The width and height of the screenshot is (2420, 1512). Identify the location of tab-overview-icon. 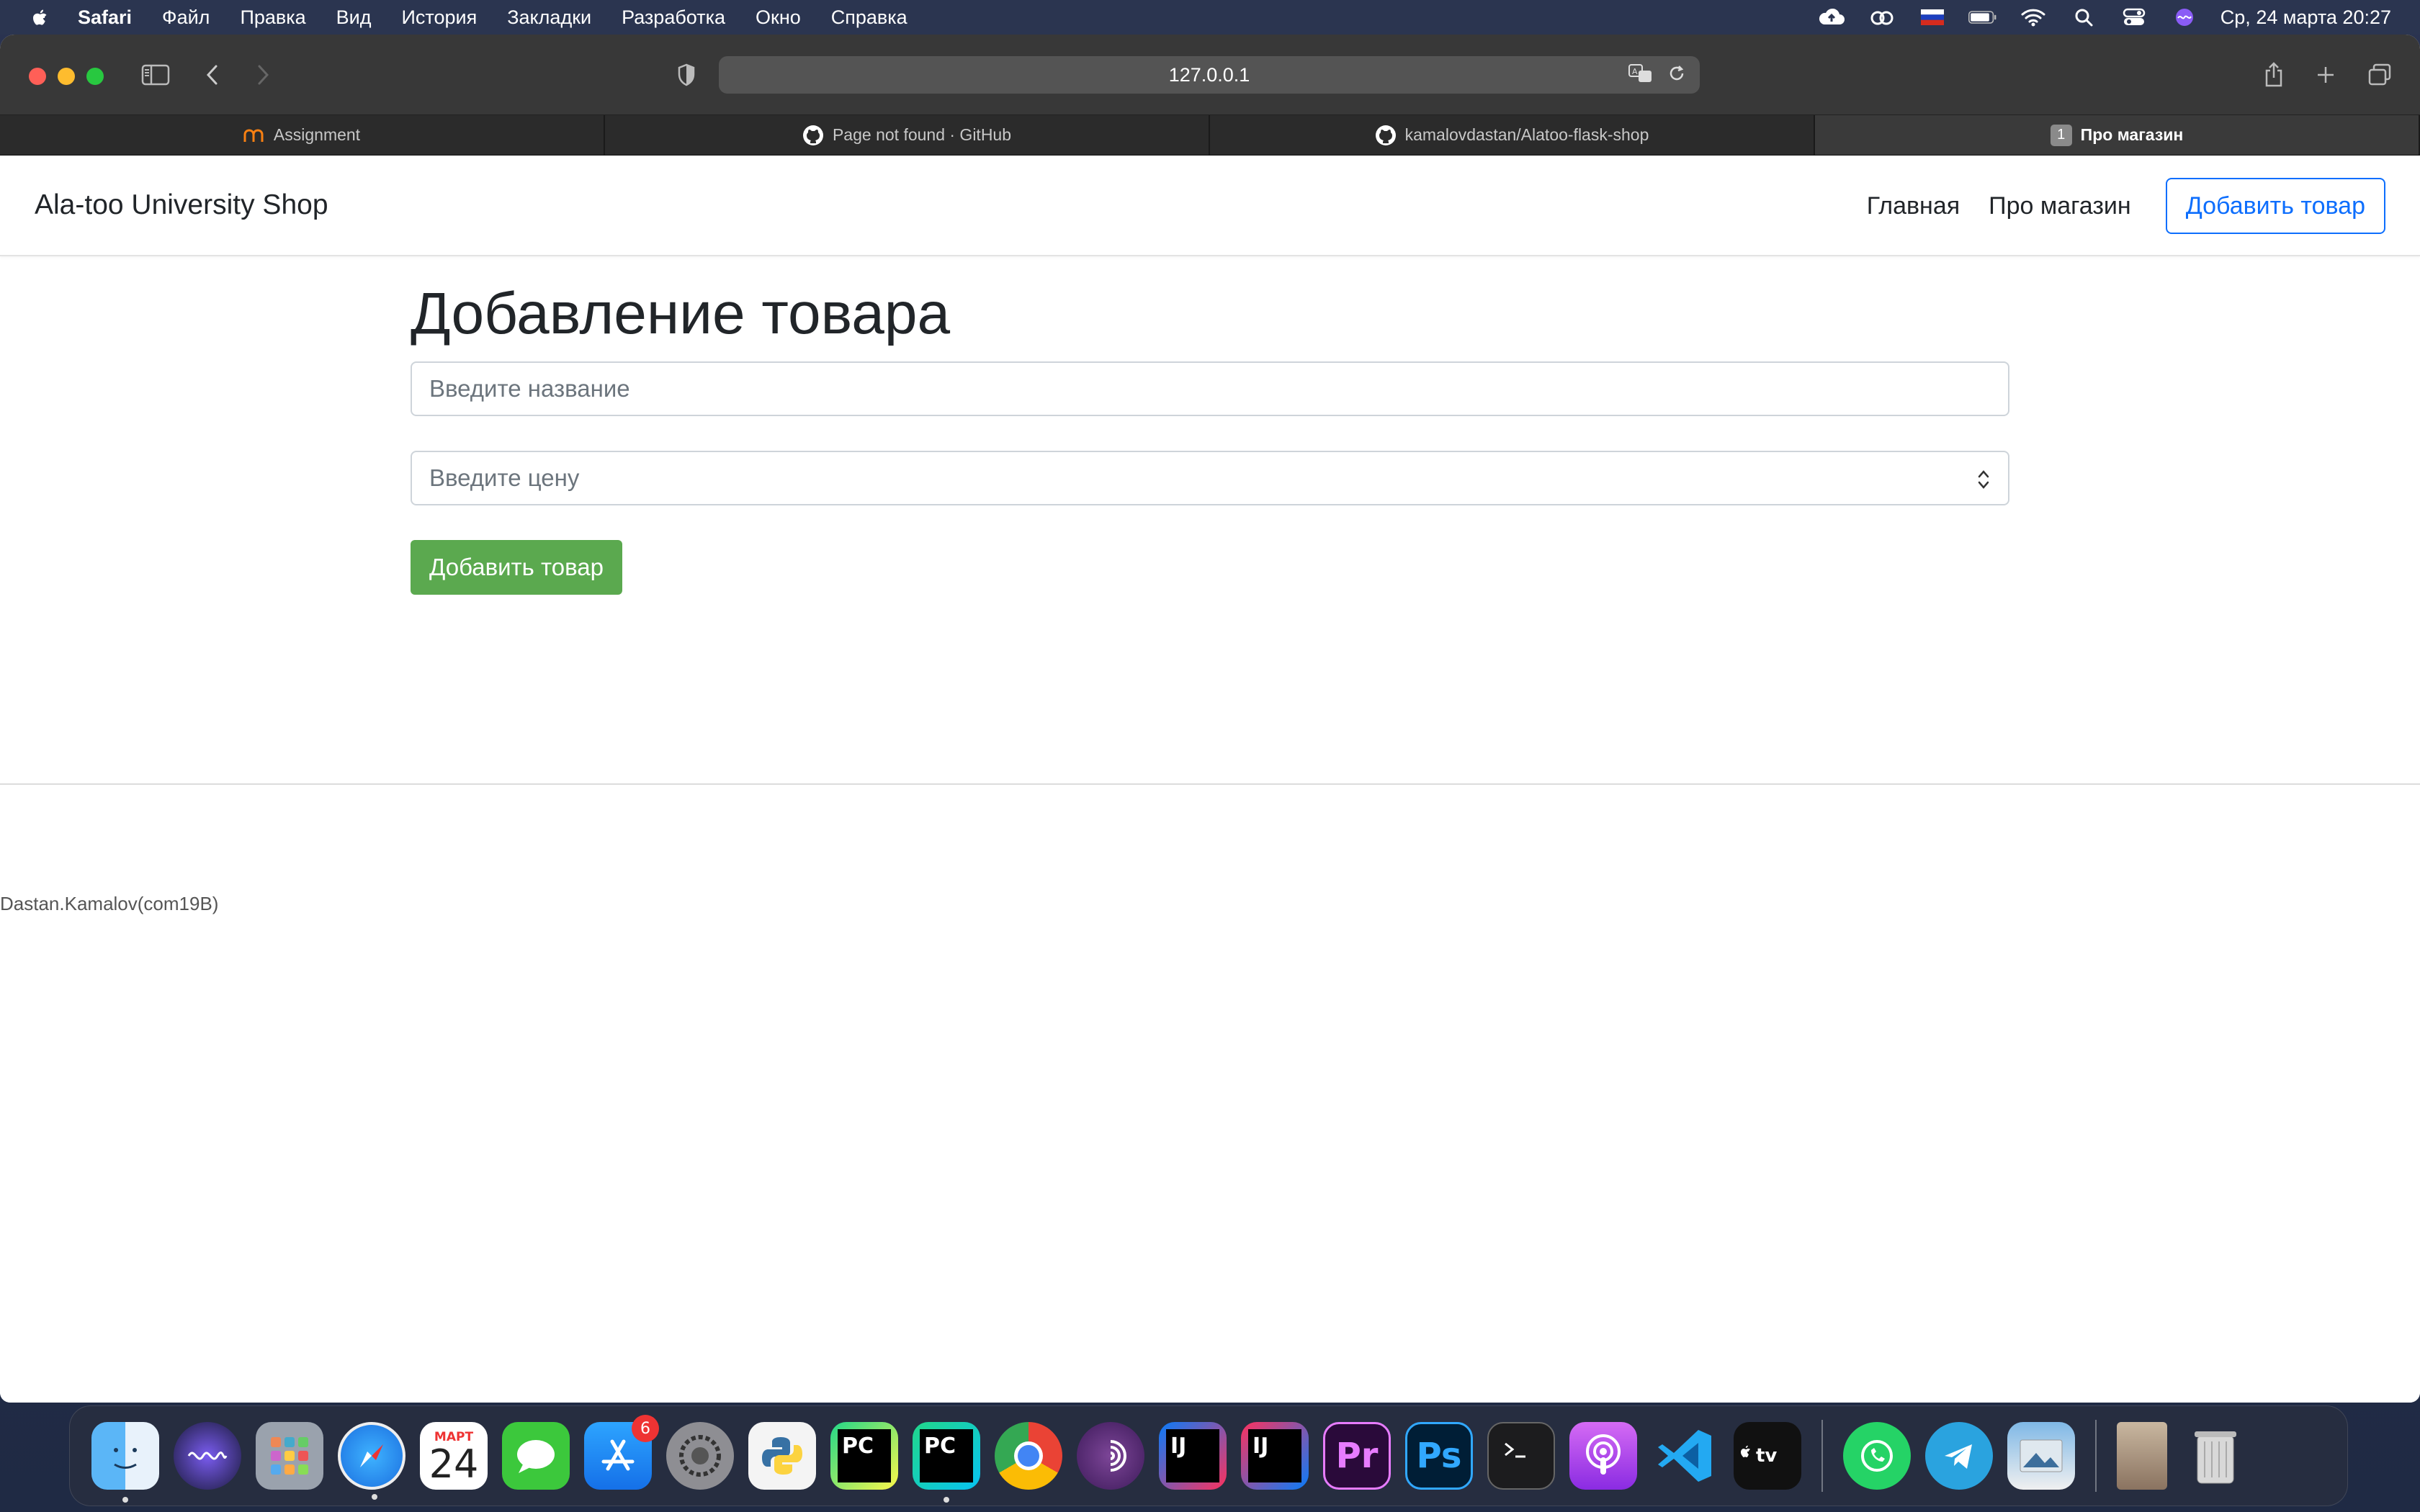
(2380, 74).